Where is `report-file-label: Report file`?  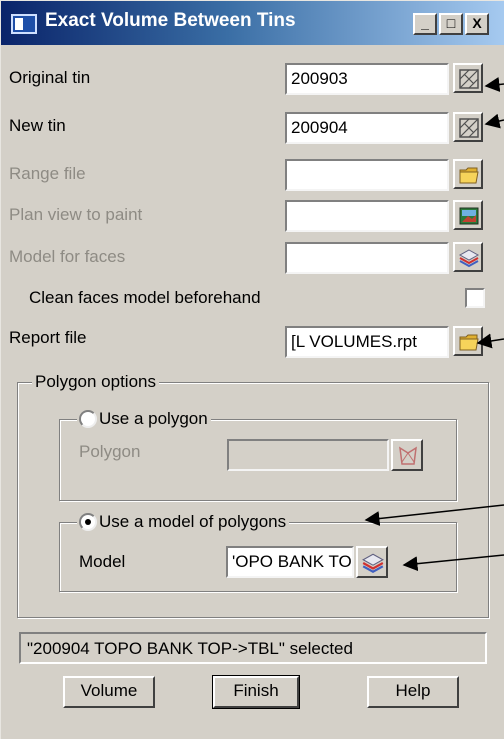 report-file-label: Report file is located at coordinates (48, 337).